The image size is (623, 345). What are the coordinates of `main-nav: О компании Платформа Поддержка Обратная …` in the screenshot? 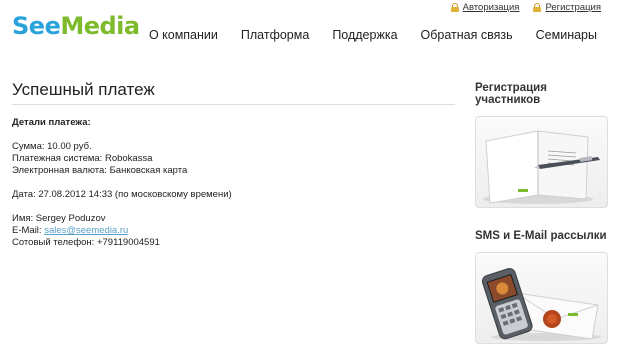 It's located at (373, 35).